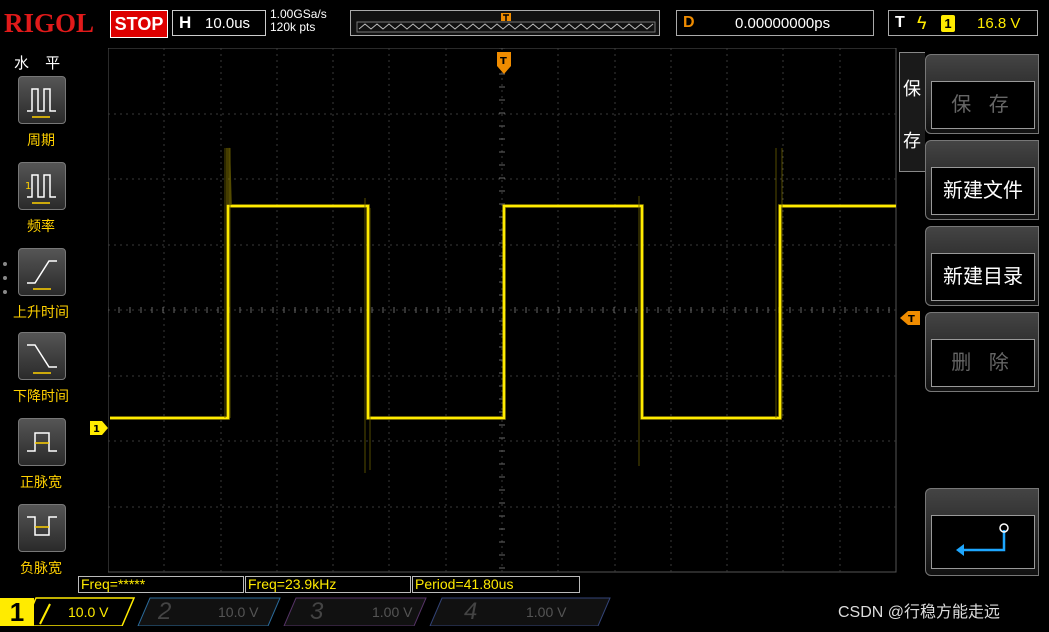 The height and width of the screenshot is (632, 1049). Describe the element at coordinates (139, 24) in the screenshot. I see `run-state-badge: STOP` at that location.